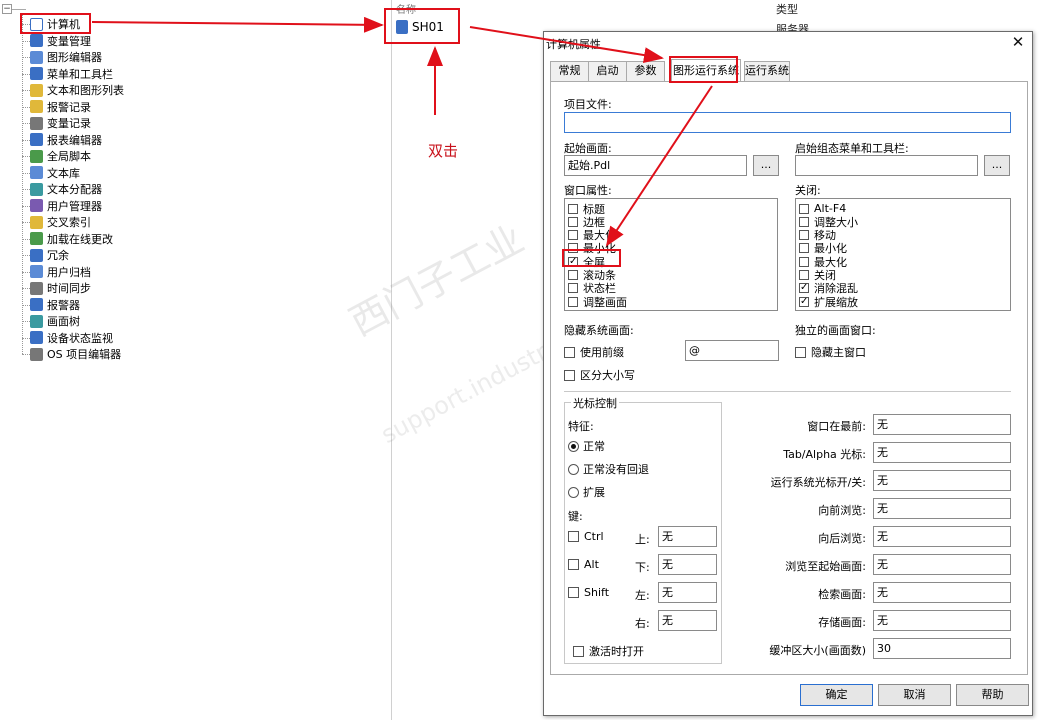  Describe the element at coordinates (237, 24) in the screenshot. I see `arrow-to-sh01` at that location.